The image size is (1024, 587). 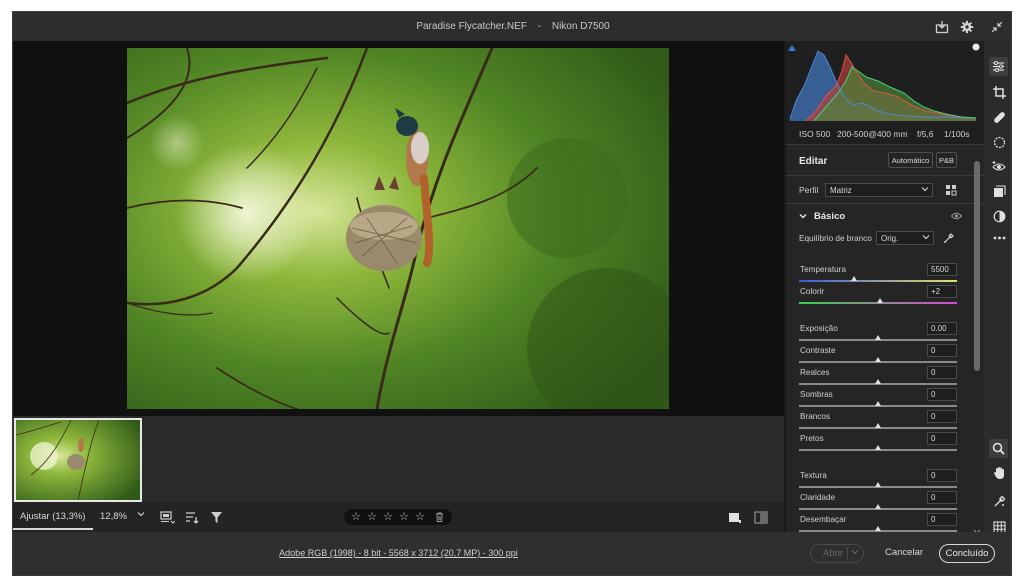 What do you see at coordinates (439, 517) in the screenshot?
I see `trash-icon` at bounding box center [439, 517].